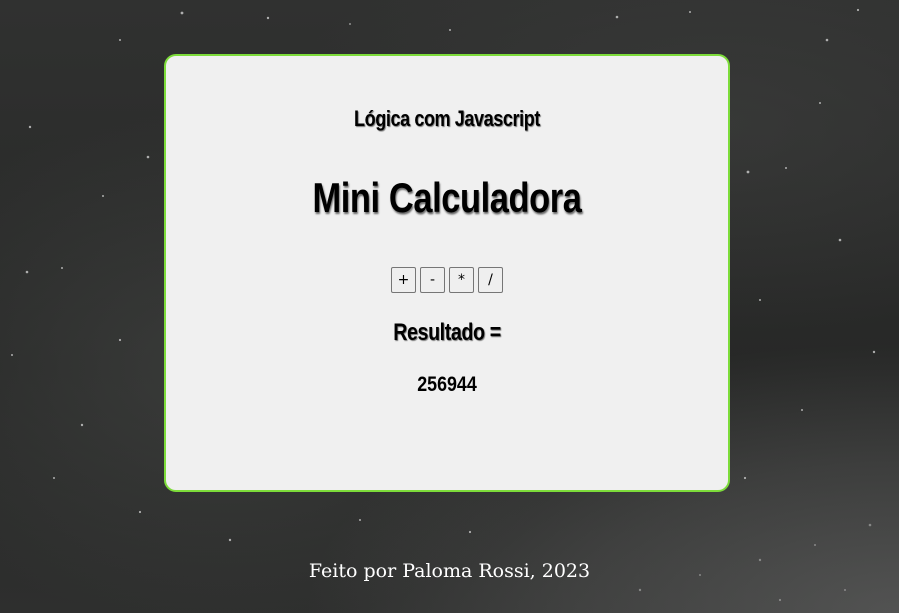 The height and width of the screenshot is (613, 899). Describe the element at coordinates (461, 280) in the screenshot. I see `multiply-button: *` at that location.